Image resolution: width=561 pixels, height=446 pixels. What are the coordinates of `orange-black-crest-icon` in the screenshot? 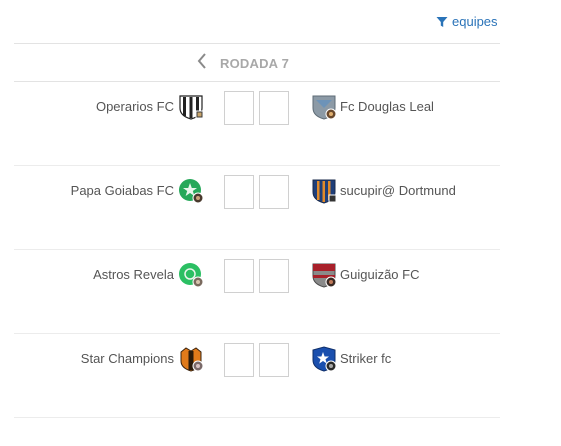 It's located at (191, 359).